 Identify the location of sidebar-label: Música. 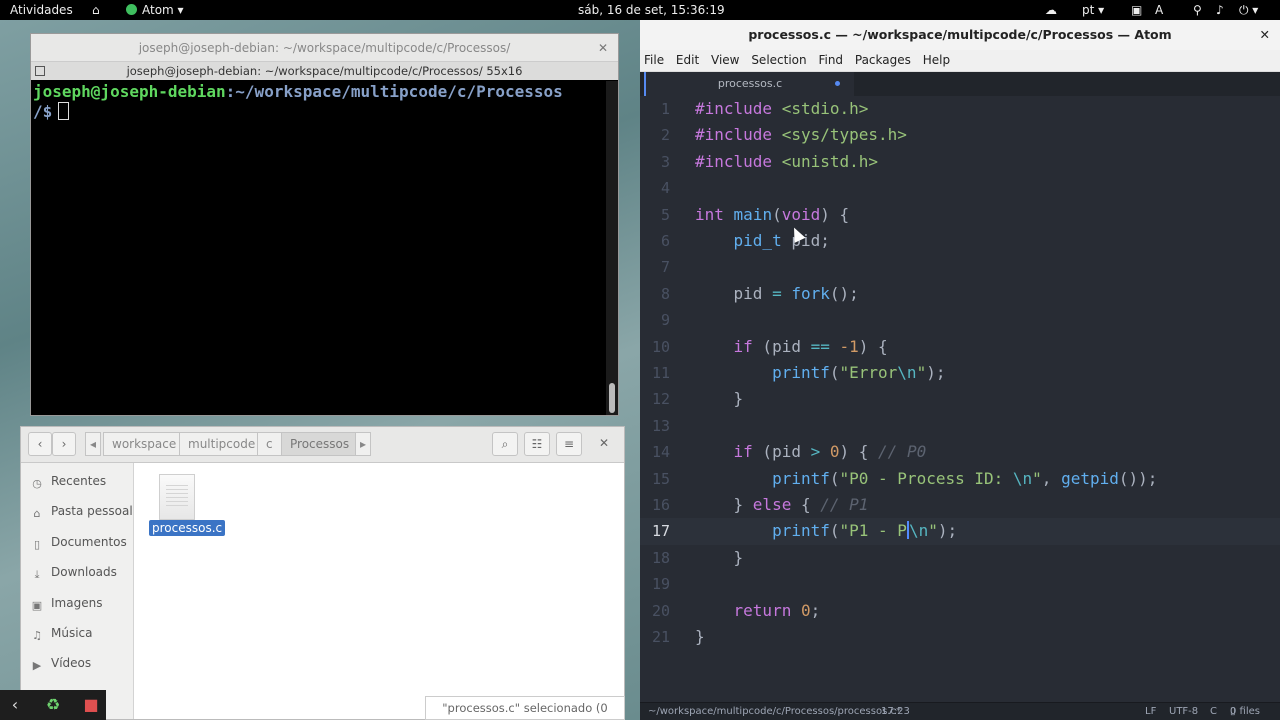
(72, 632).